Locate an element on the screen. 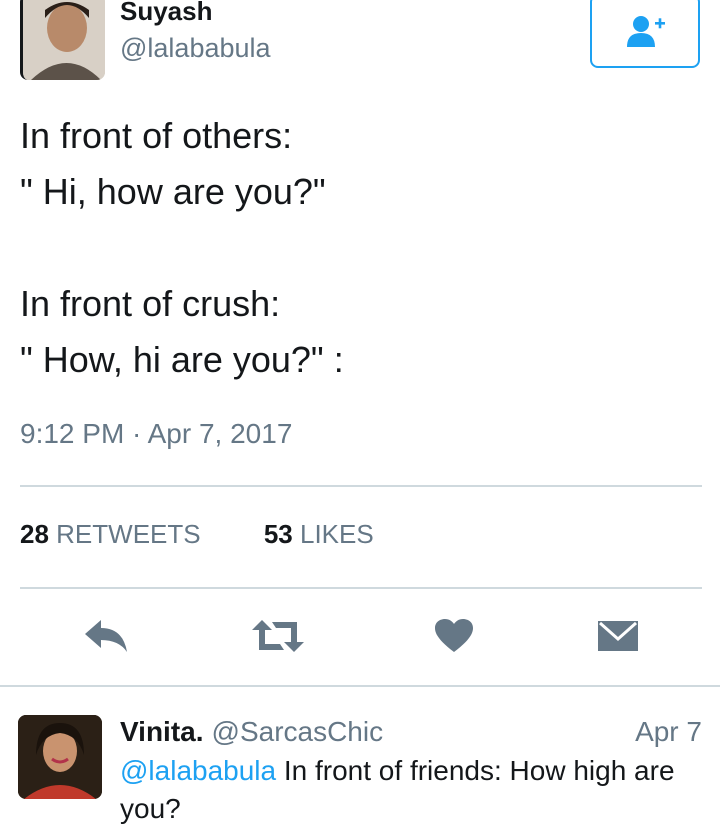 This screenshot has width=720, height=835. retweet-button is located at coordinates (278, 636).